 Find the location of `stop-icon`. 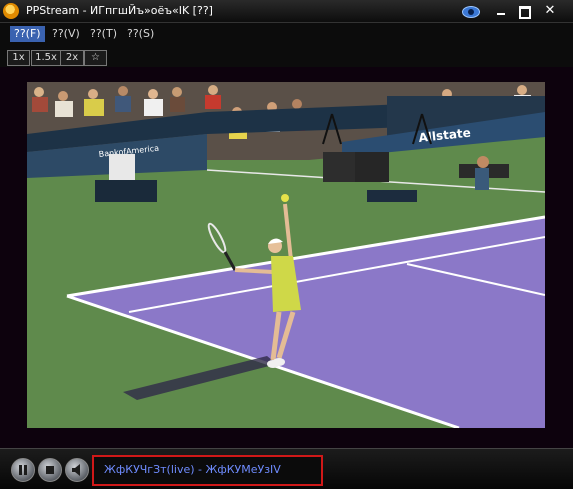

stop-icon is located at coordinates (50, 470).